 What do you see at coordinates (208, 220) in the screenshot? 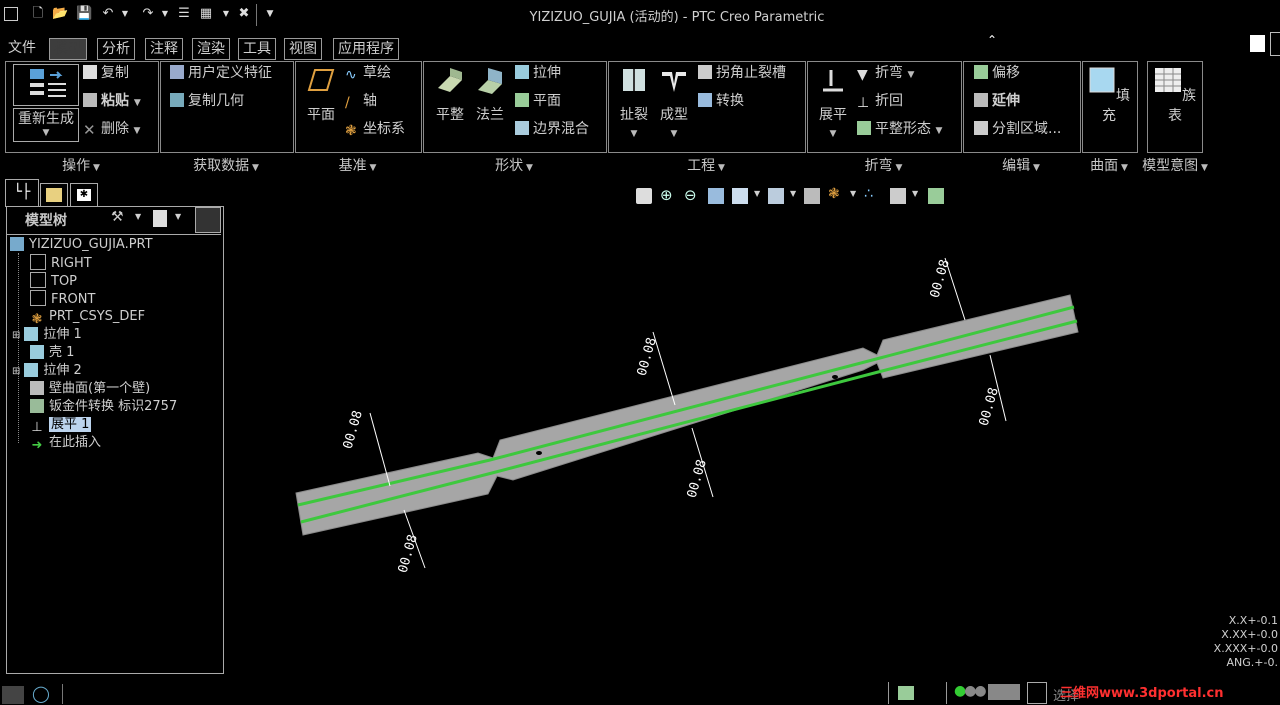
I see `collapse-icon` at bounding box center [208, 220].